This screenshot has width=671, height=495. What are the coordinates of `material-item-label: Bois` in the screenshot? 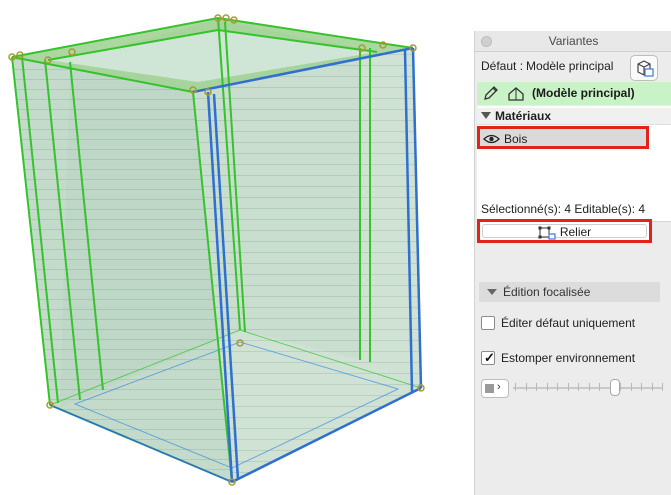 It's located at (516, 139).